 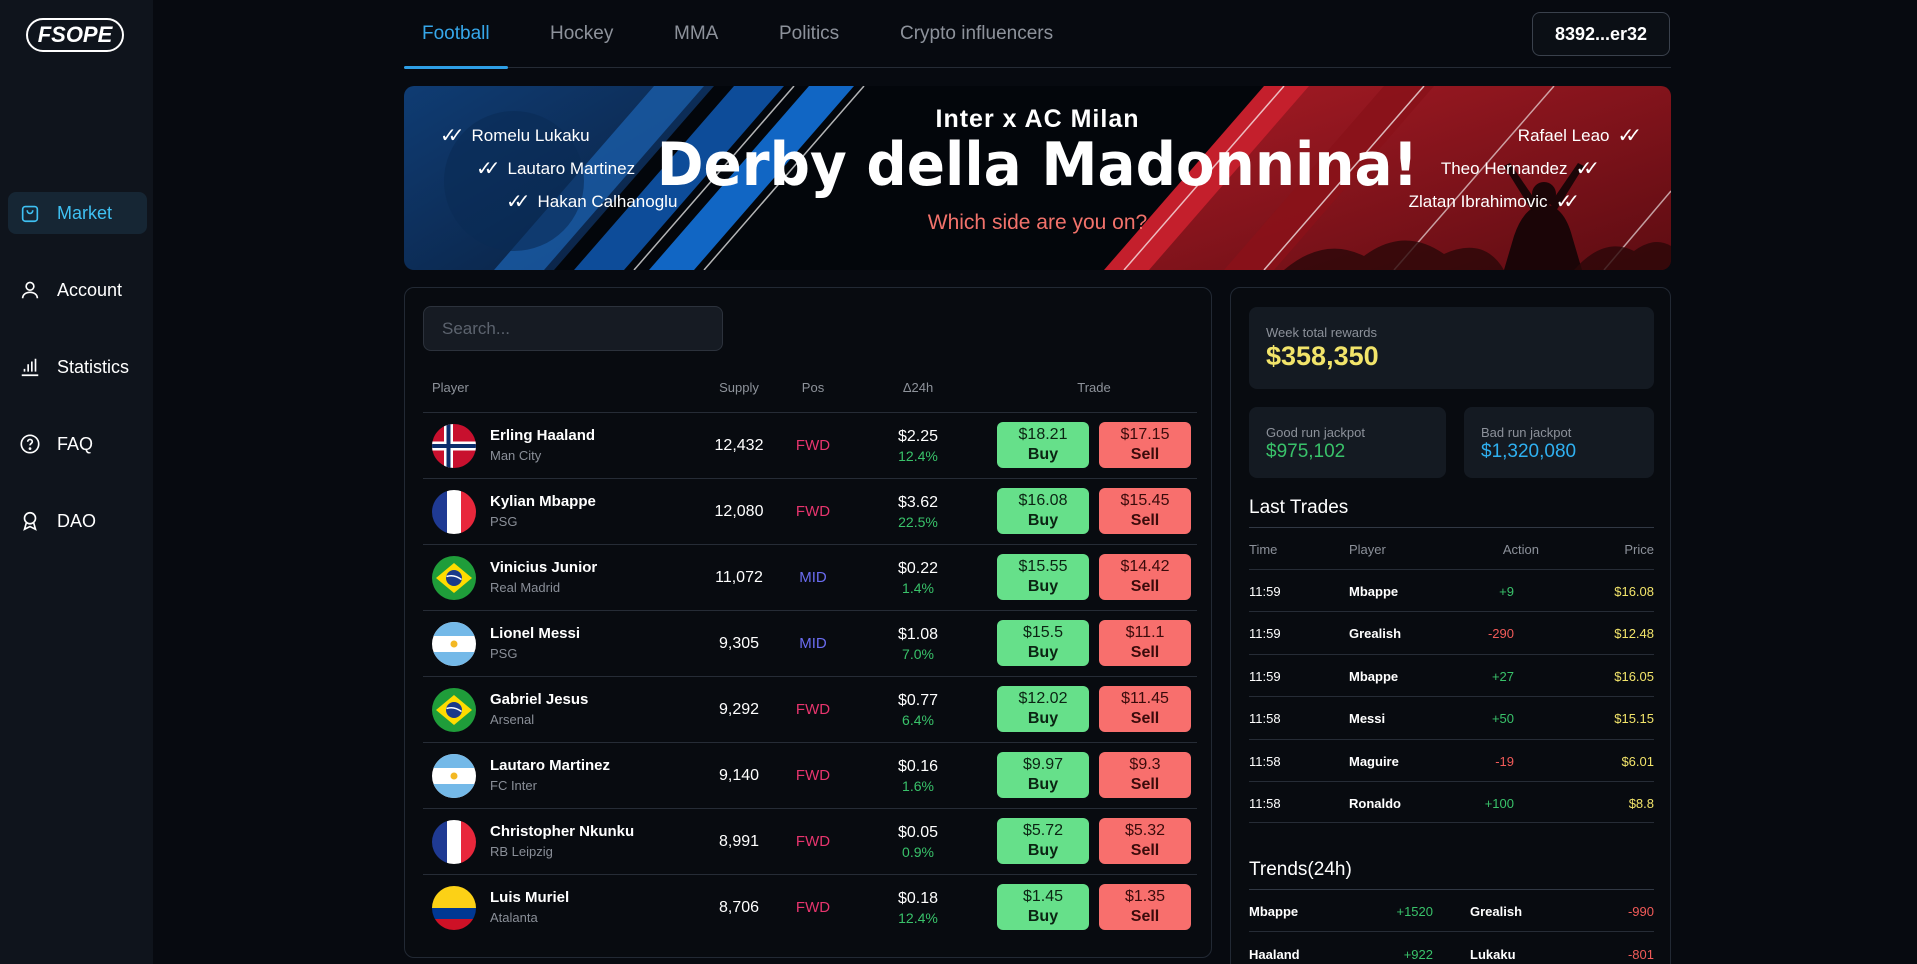 What do you see at coordinates (514, 917) in the screenshot?
I see `player-club: Atalanta` at bounding box center [514, 917].